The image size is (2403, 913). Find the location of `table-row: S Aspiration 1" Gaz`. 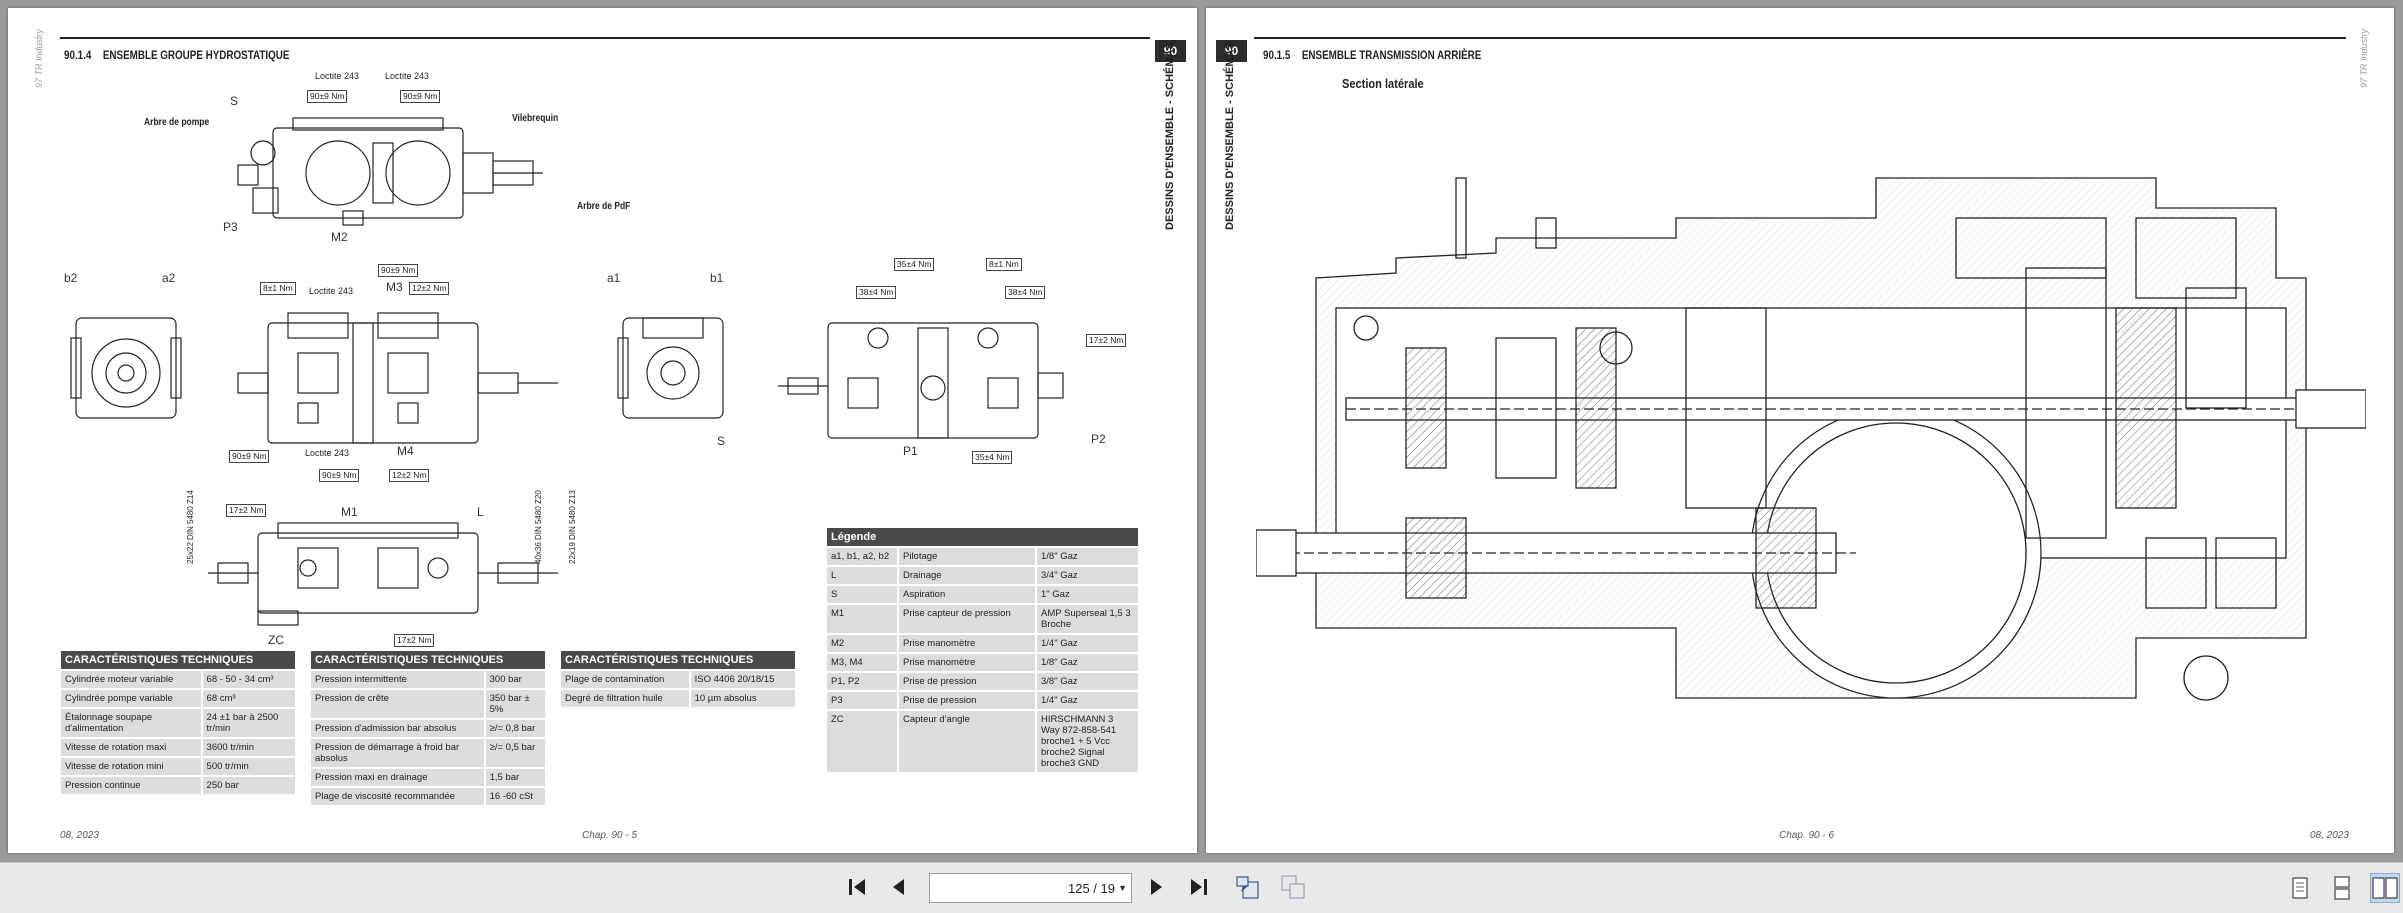

table-row: S Aspiration 1" Gaz is located at coordinates (982, 594).